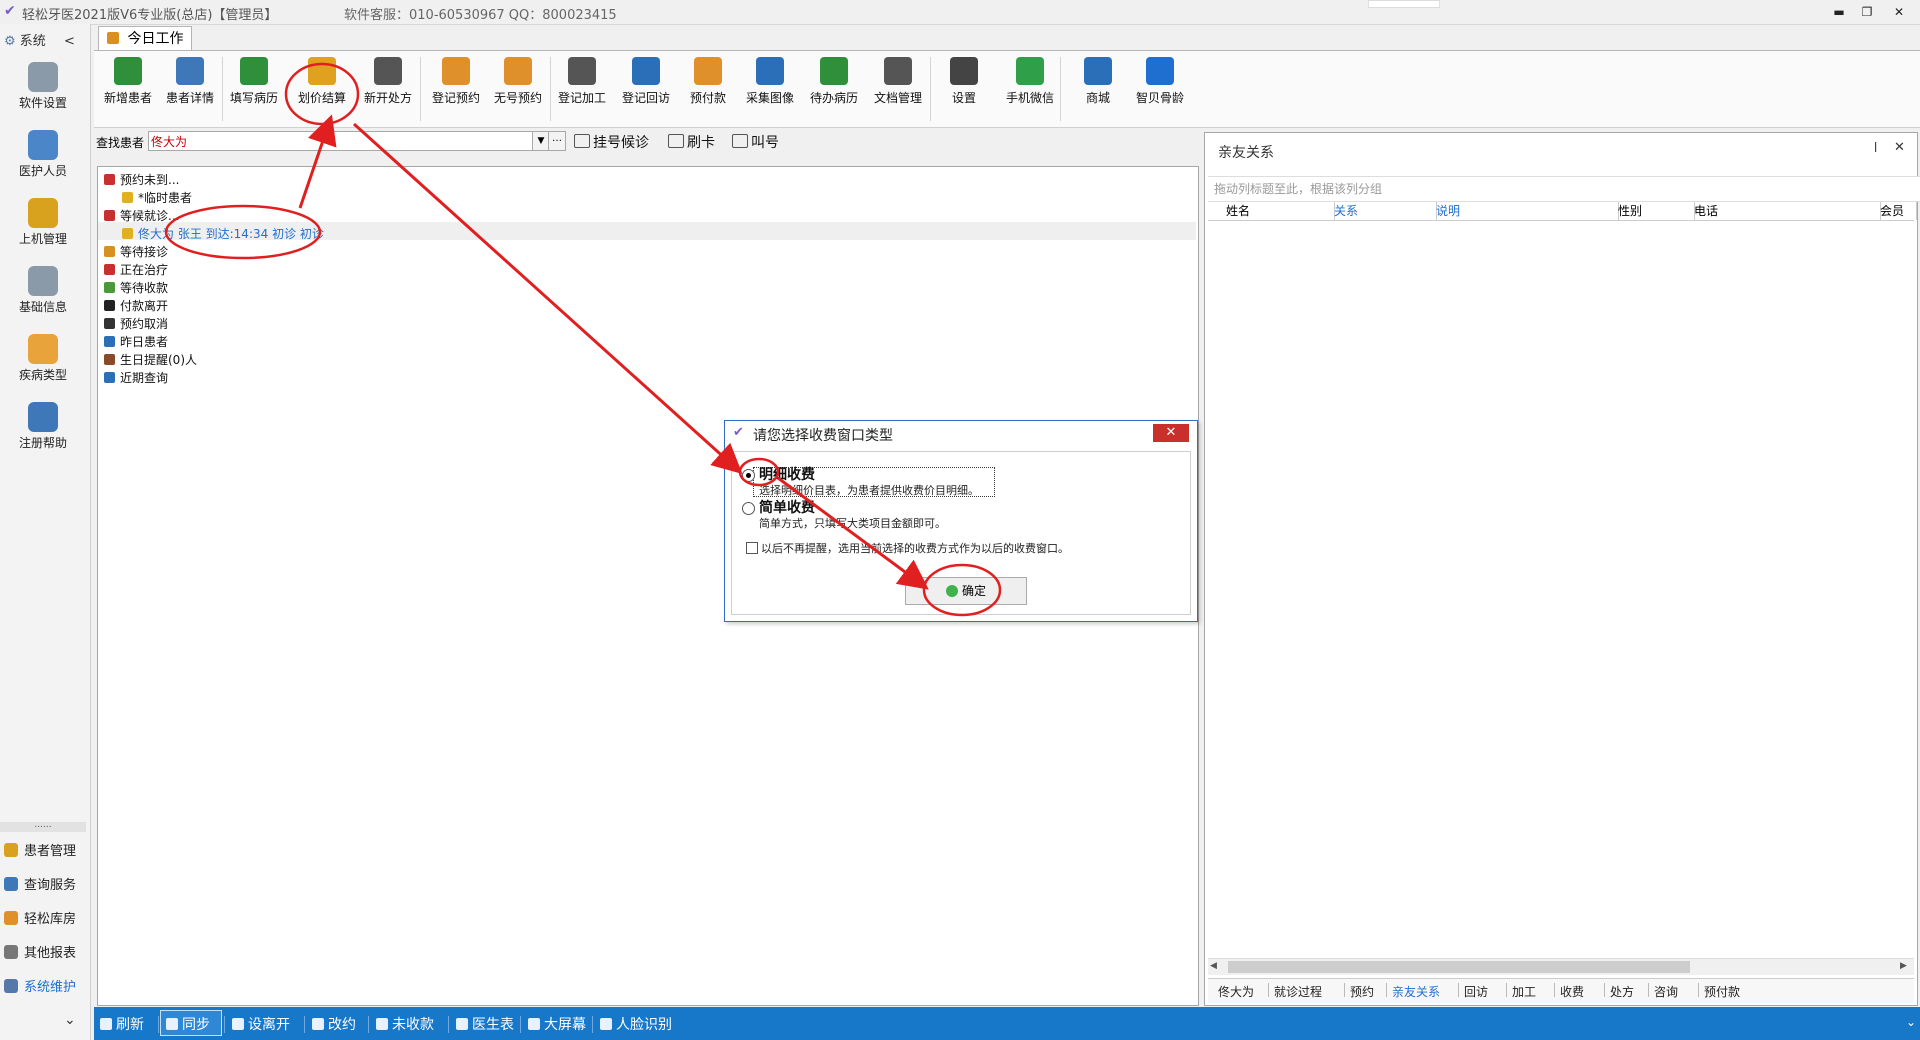 This screenshot has width=1920, height=1040. What do you see at coordinates (962, 590) in the screenshot?
I see `annotation-oval-confirm` at bounding box center [962, 590].